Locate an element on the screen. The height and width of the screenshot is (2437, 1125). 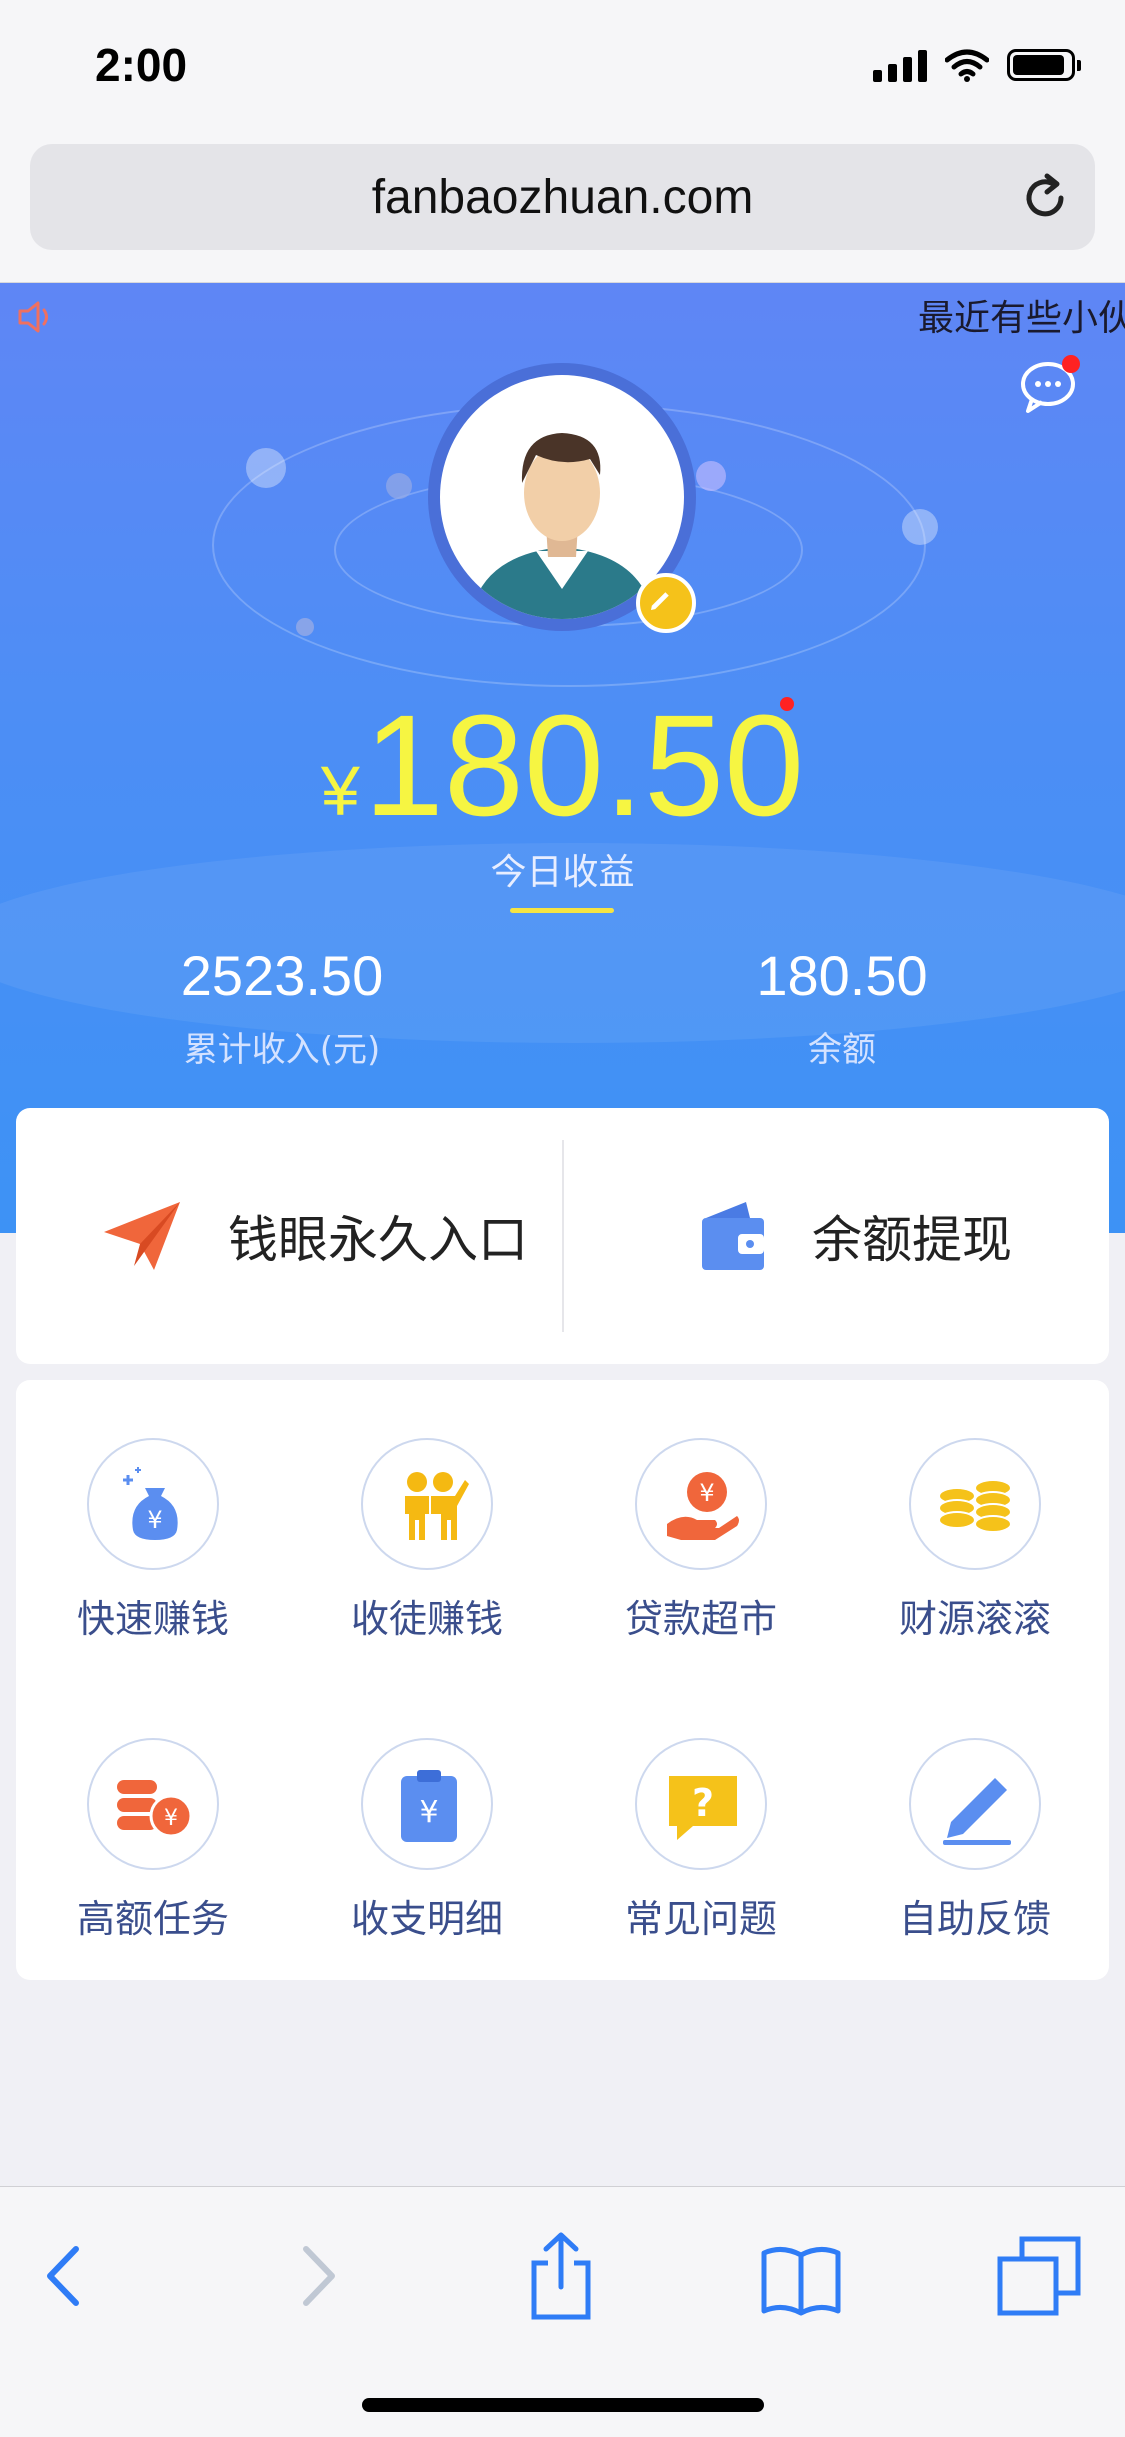
grid-label: 自助反馈 is located at coordinates (974, 1919).